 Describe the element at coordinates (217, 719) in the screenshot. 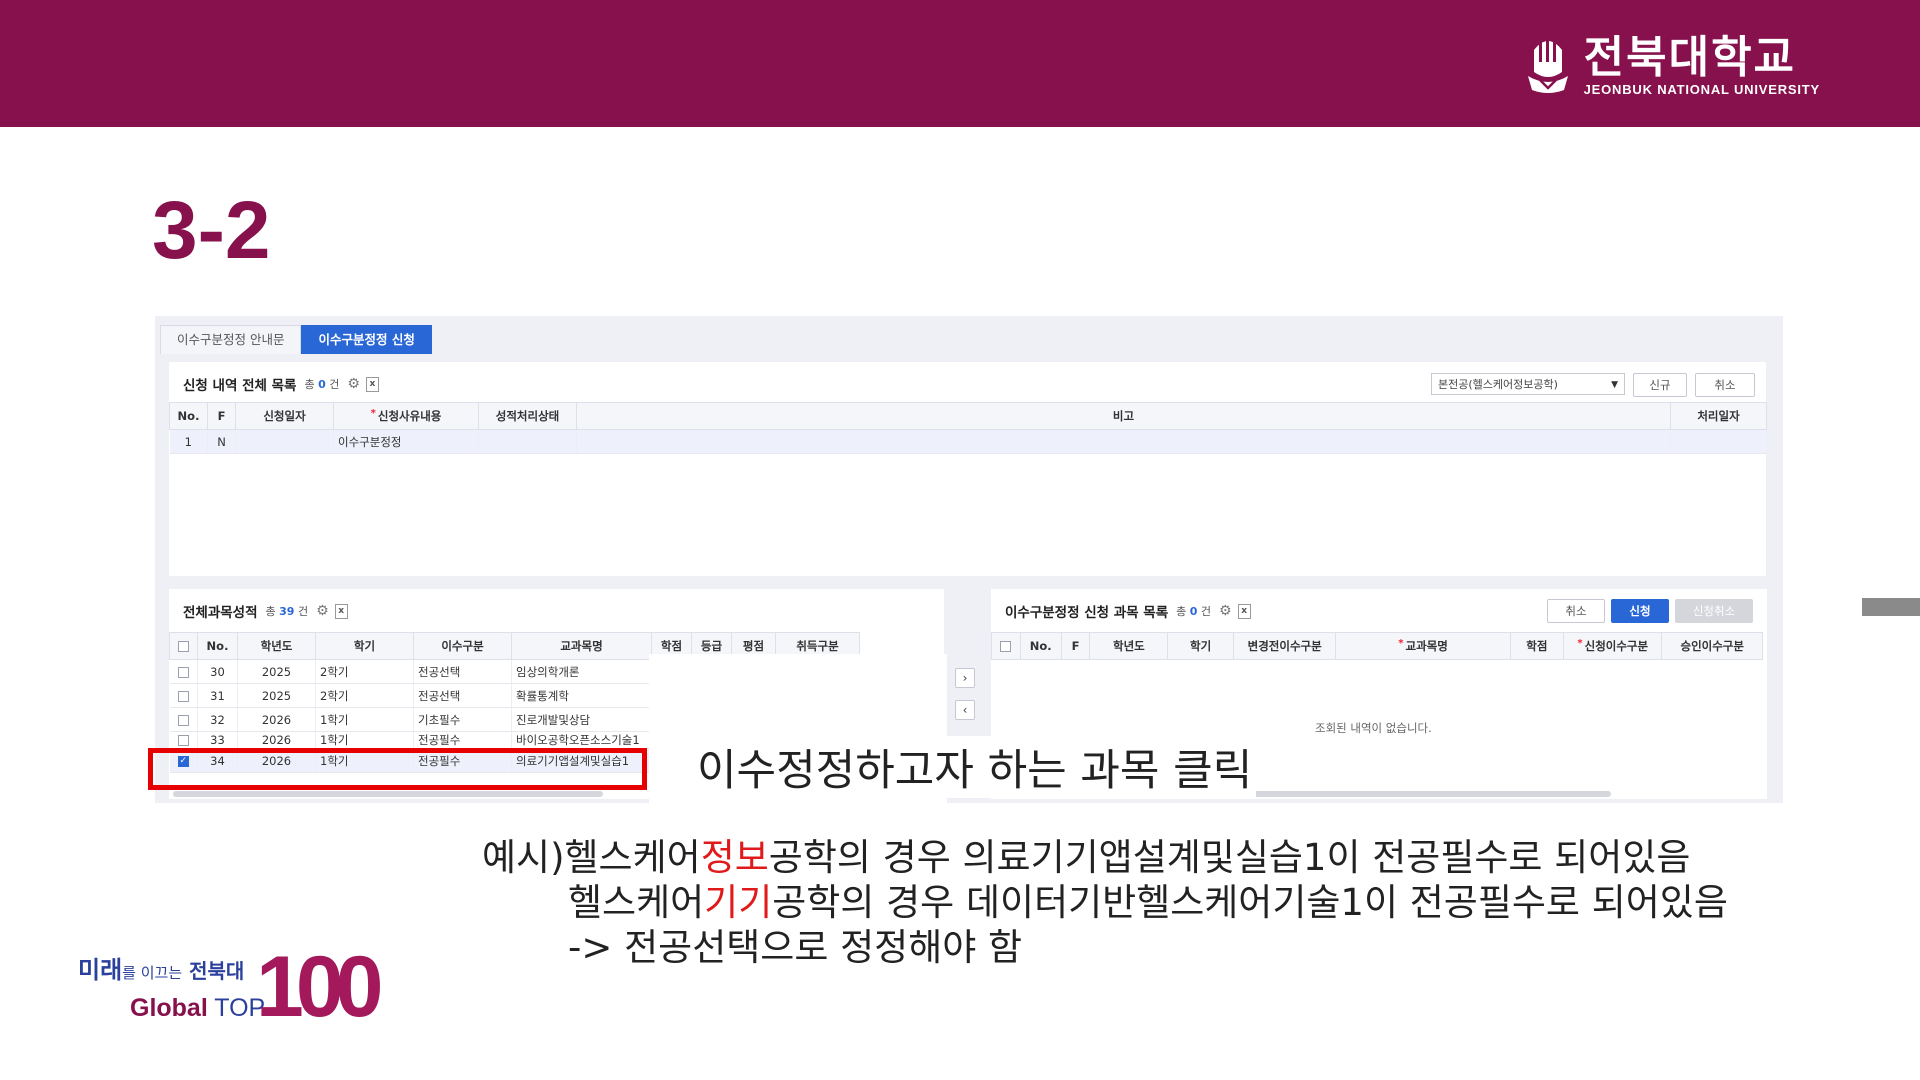

I see `cell-no: 32` at that location.